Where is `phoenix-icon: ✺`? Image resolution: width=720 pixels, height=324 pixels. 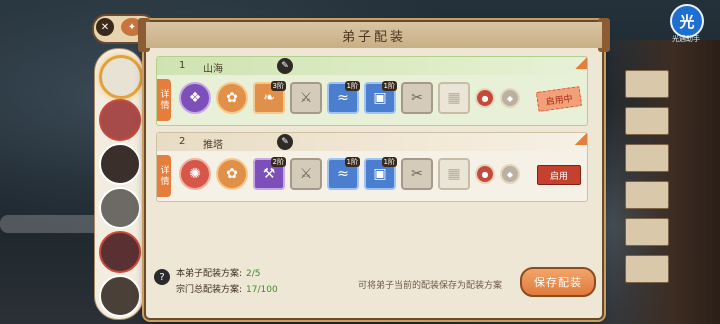 phoenix-icon: ✺ is located at coordinates (195, 174).